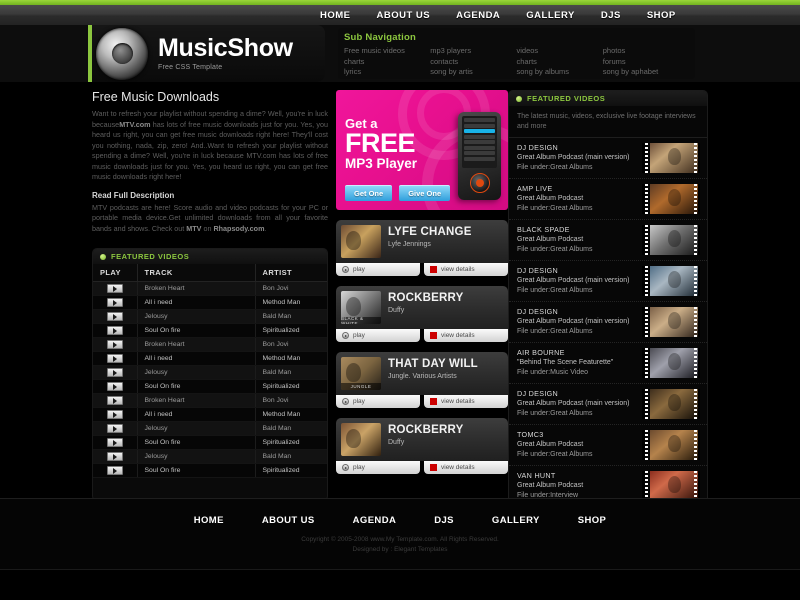 The width and height of the screenshot is (800, 600). Describe the element at coordinates (560, 72) in the screenshot. I see `subnav-link-song-by-albums: song by albums` at that location.